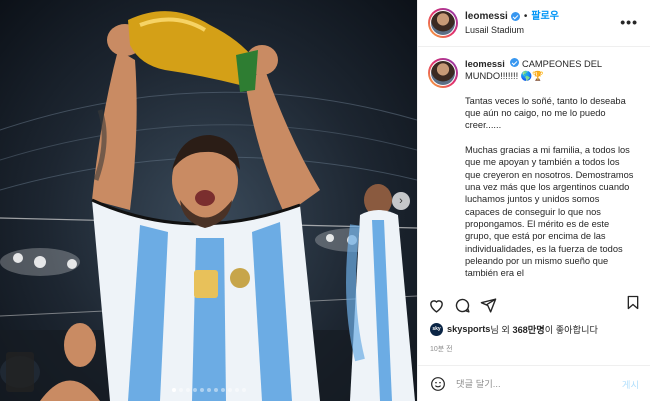 This screenshot has width=650, height=401. What do you see at coordinates (512, 30) in the screenshot?
I see `post-location: Lusail Stadium` at bounding box center [512, 30].